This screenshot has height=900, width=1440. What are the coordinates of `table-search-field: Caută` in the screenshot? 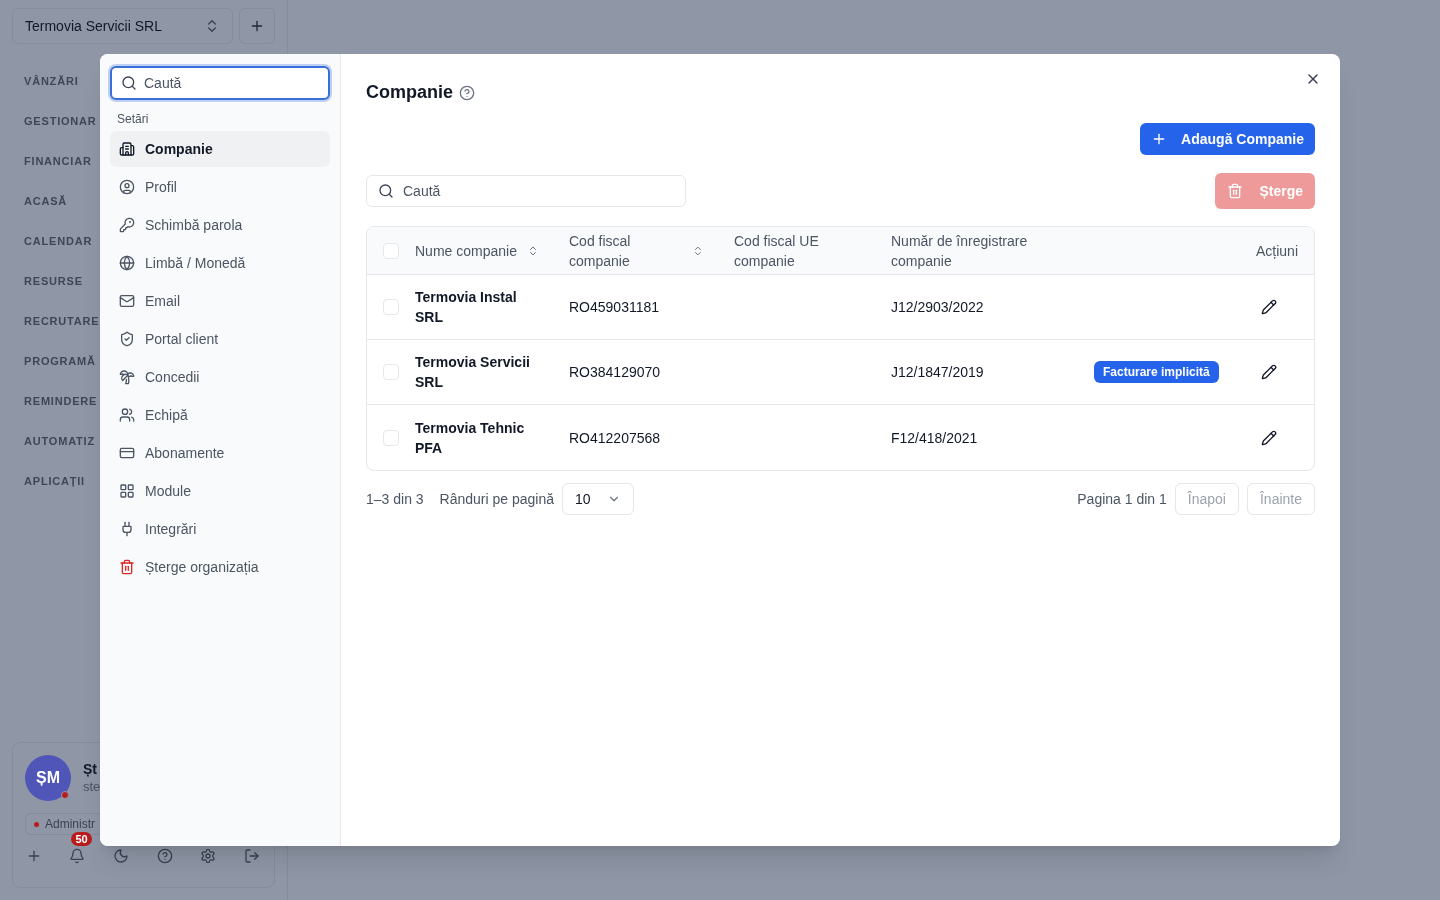 It's located at (526, 191).